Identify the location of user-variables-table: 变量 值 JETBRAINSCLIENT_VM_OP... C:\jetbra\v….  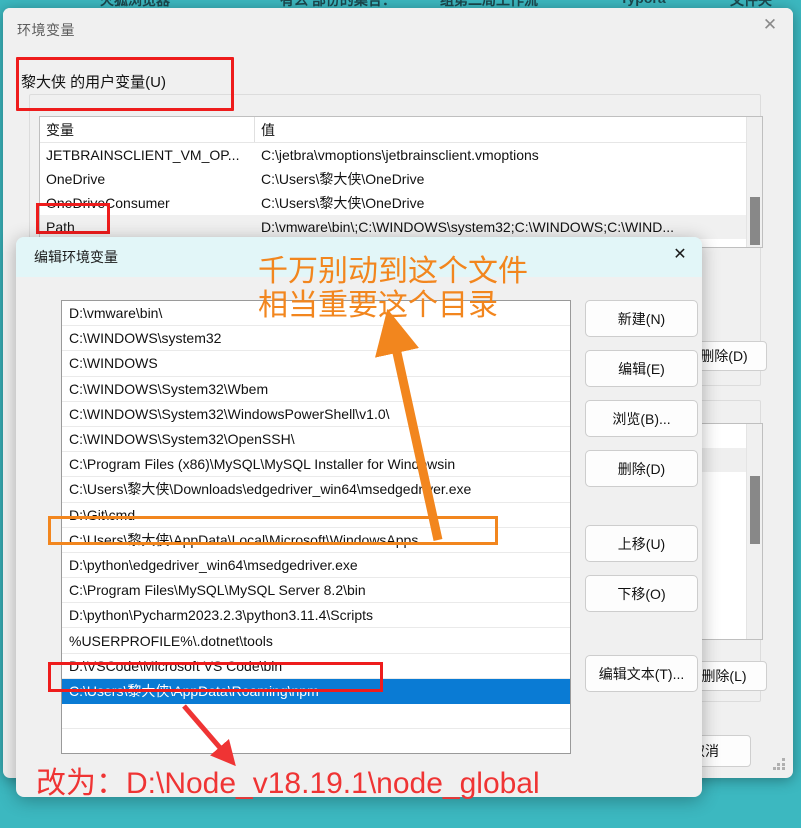
(401, 182).